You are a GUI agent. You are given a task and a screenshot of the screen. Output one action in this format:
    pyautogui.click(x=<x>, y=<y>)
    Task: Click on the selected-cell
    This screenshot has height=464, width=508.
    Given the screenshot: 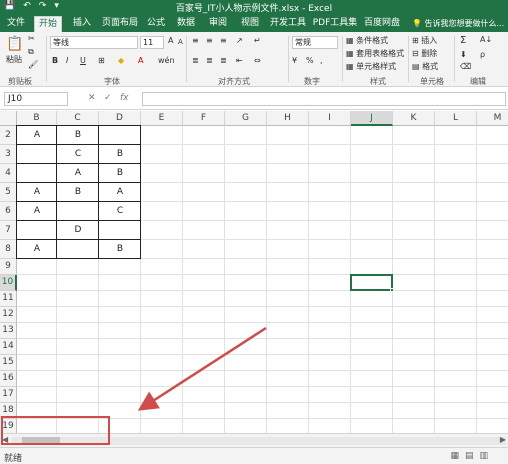 What is the action you would take?
    pyautogui.click(x=372, y=283)
    